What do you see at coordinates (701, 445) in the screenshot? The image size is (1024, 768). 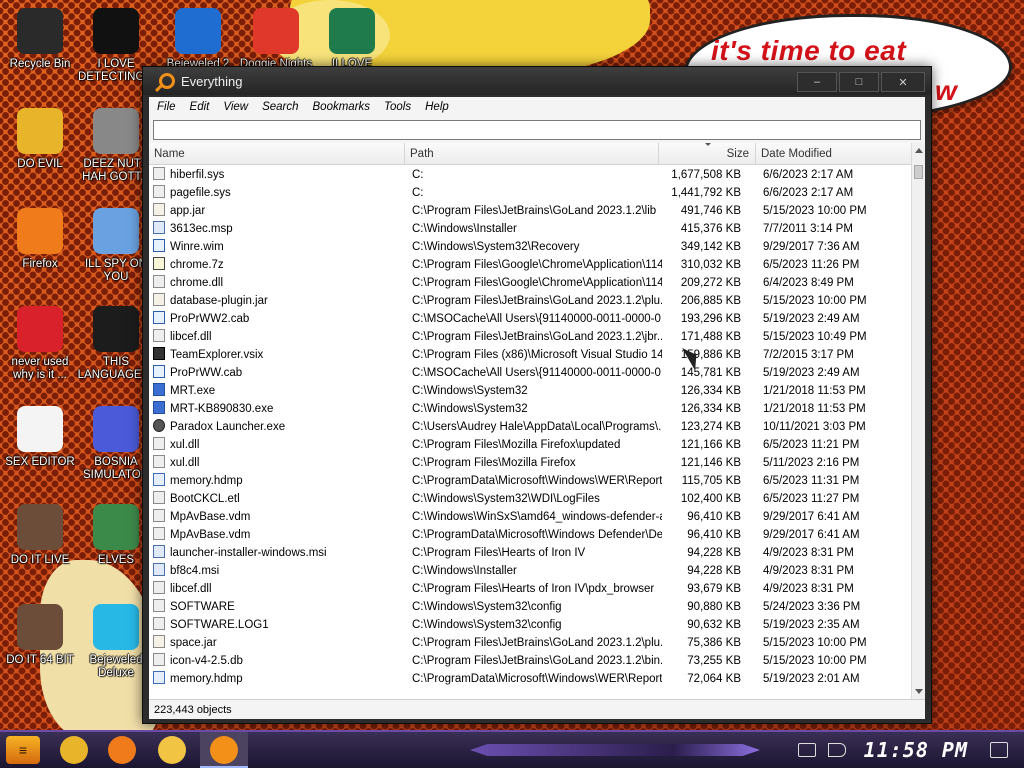 I see `file-size-cell: 121,166 KB` at bounding box center [701, 445].